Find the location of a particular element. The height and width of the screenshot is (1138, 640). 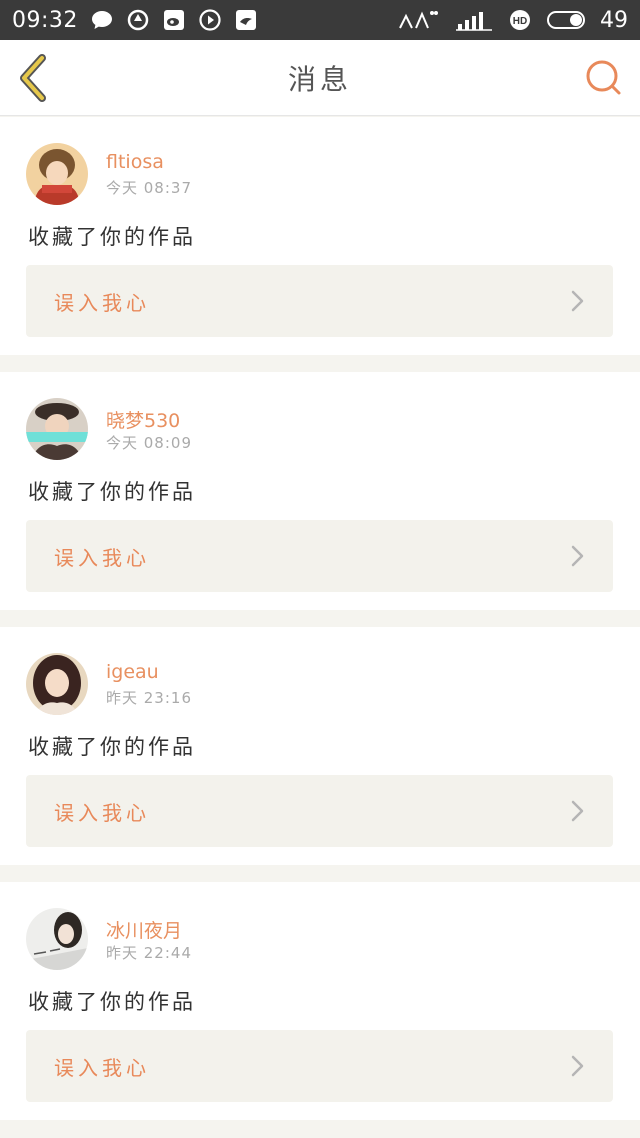

search-icon is located at coordinates (603, 77).